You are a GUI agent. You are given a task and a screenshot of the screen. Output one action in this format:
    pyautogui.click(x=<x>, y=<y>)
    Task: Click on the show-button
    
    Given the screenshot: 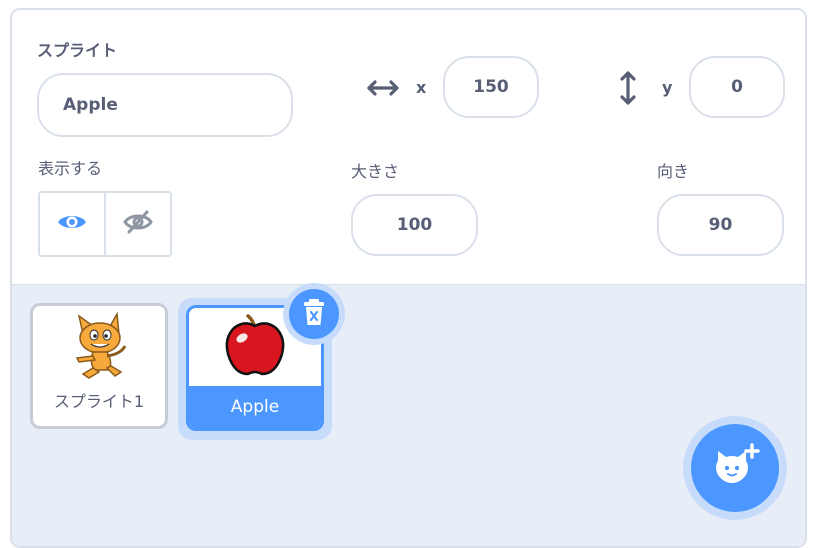 What is the action you would take?
    pyautogui.click(x=72, y=224)
    